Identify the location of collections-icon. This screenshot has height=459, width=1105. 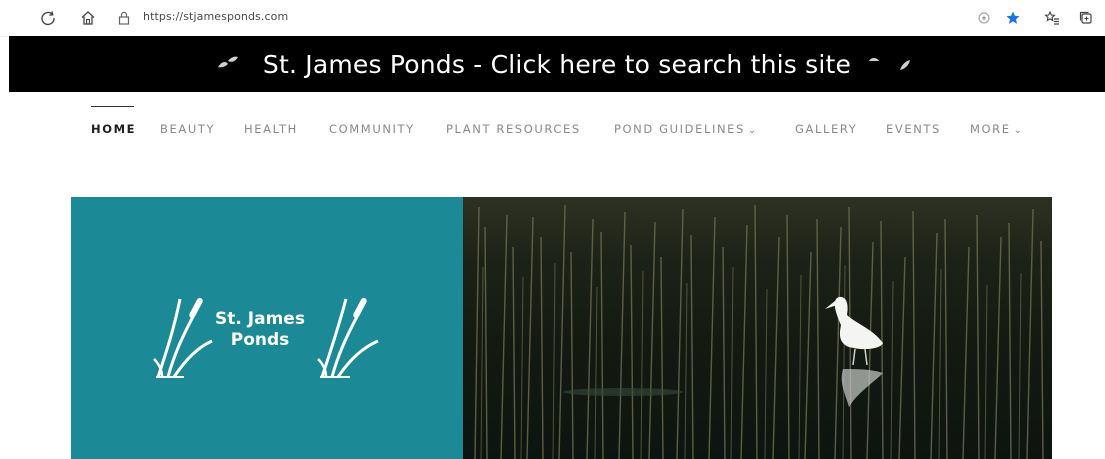
(1086, 18).